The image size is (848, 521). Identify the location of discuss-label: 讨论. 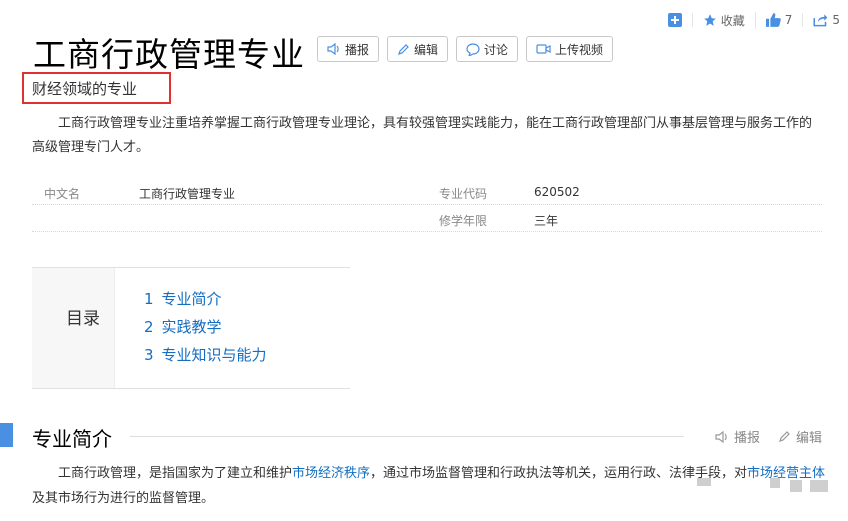
(496, 49).